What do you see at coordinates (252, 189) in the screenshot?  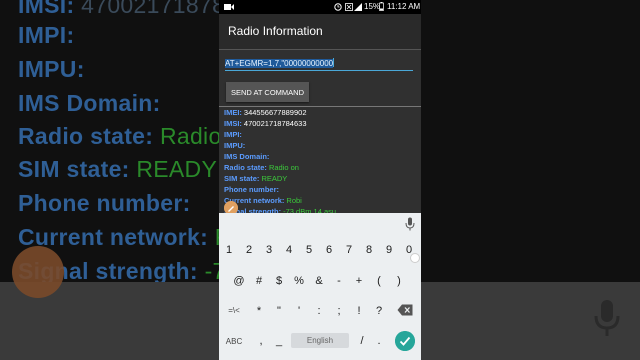 I see `info-row-phone-number: Phone number:` at bounding box center [252, 189].